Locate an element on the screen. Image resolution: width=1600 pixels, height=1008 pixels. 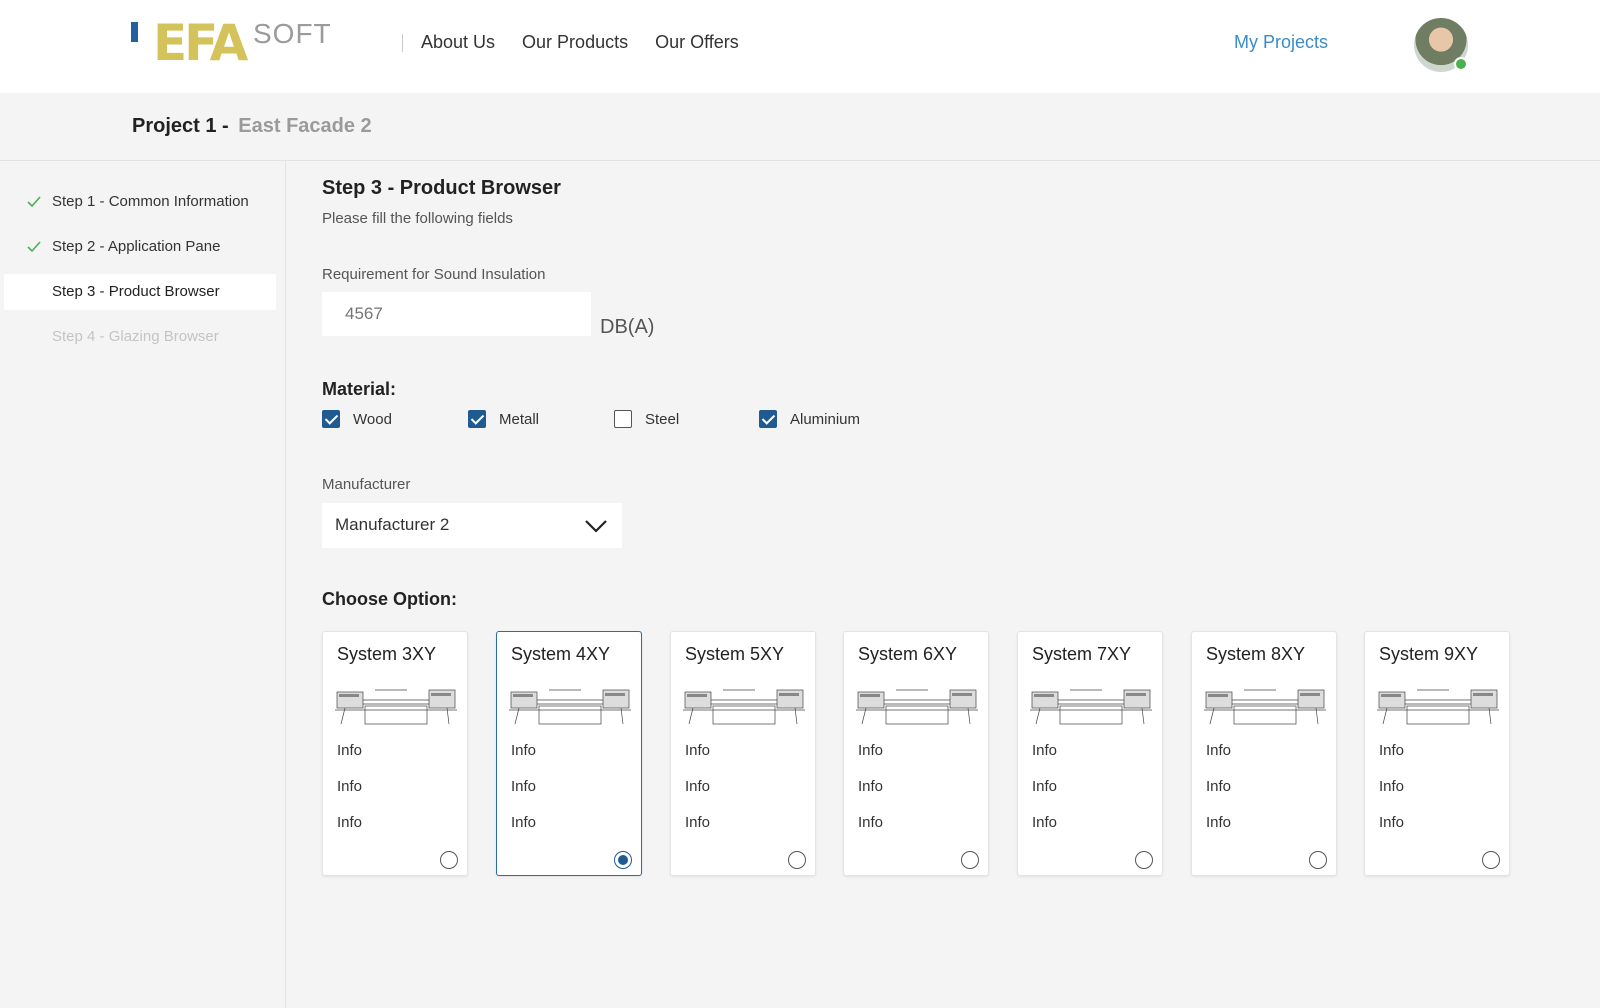
card-title: System 4XY is located at coordinates (561, 654).